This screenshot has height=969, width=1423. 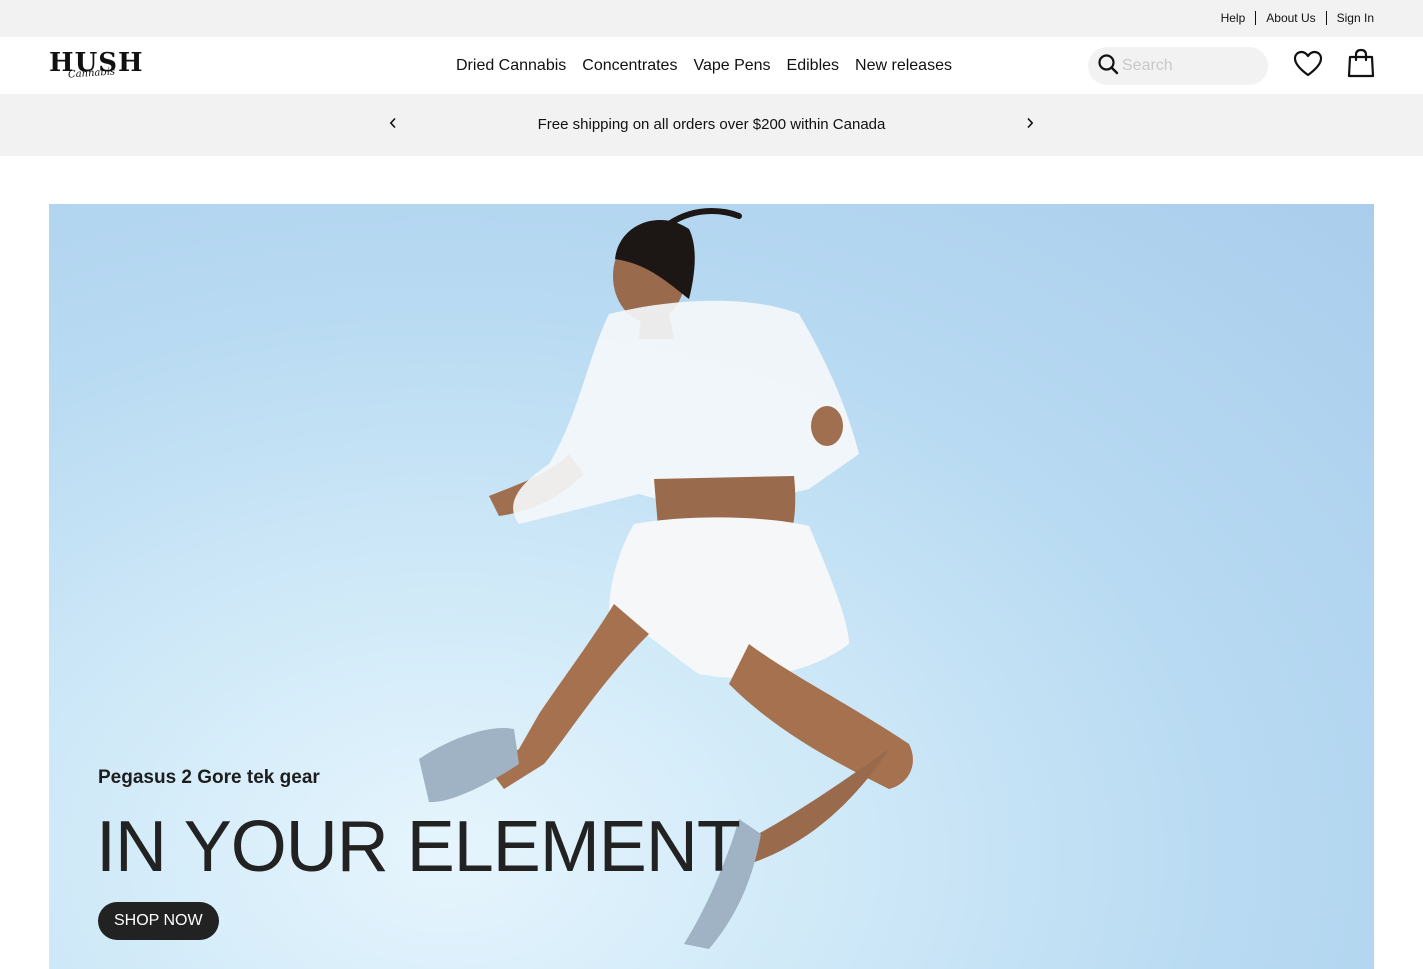 I want to click on brand-tagline: Cannabis, so click(x=91, y=73).